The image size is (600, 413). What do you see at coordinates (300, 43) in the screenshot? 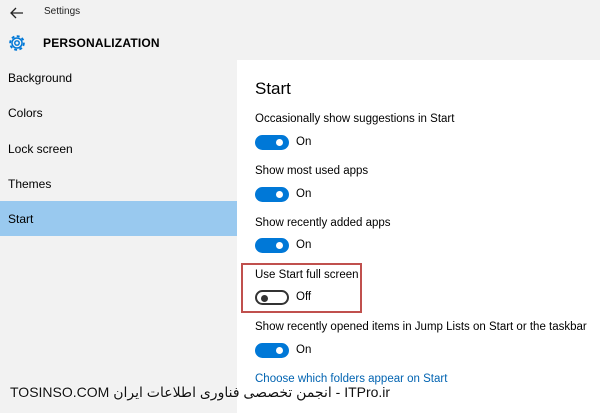
I see `page-header: PERSONALIZATION` at bounding box center [300, 43].